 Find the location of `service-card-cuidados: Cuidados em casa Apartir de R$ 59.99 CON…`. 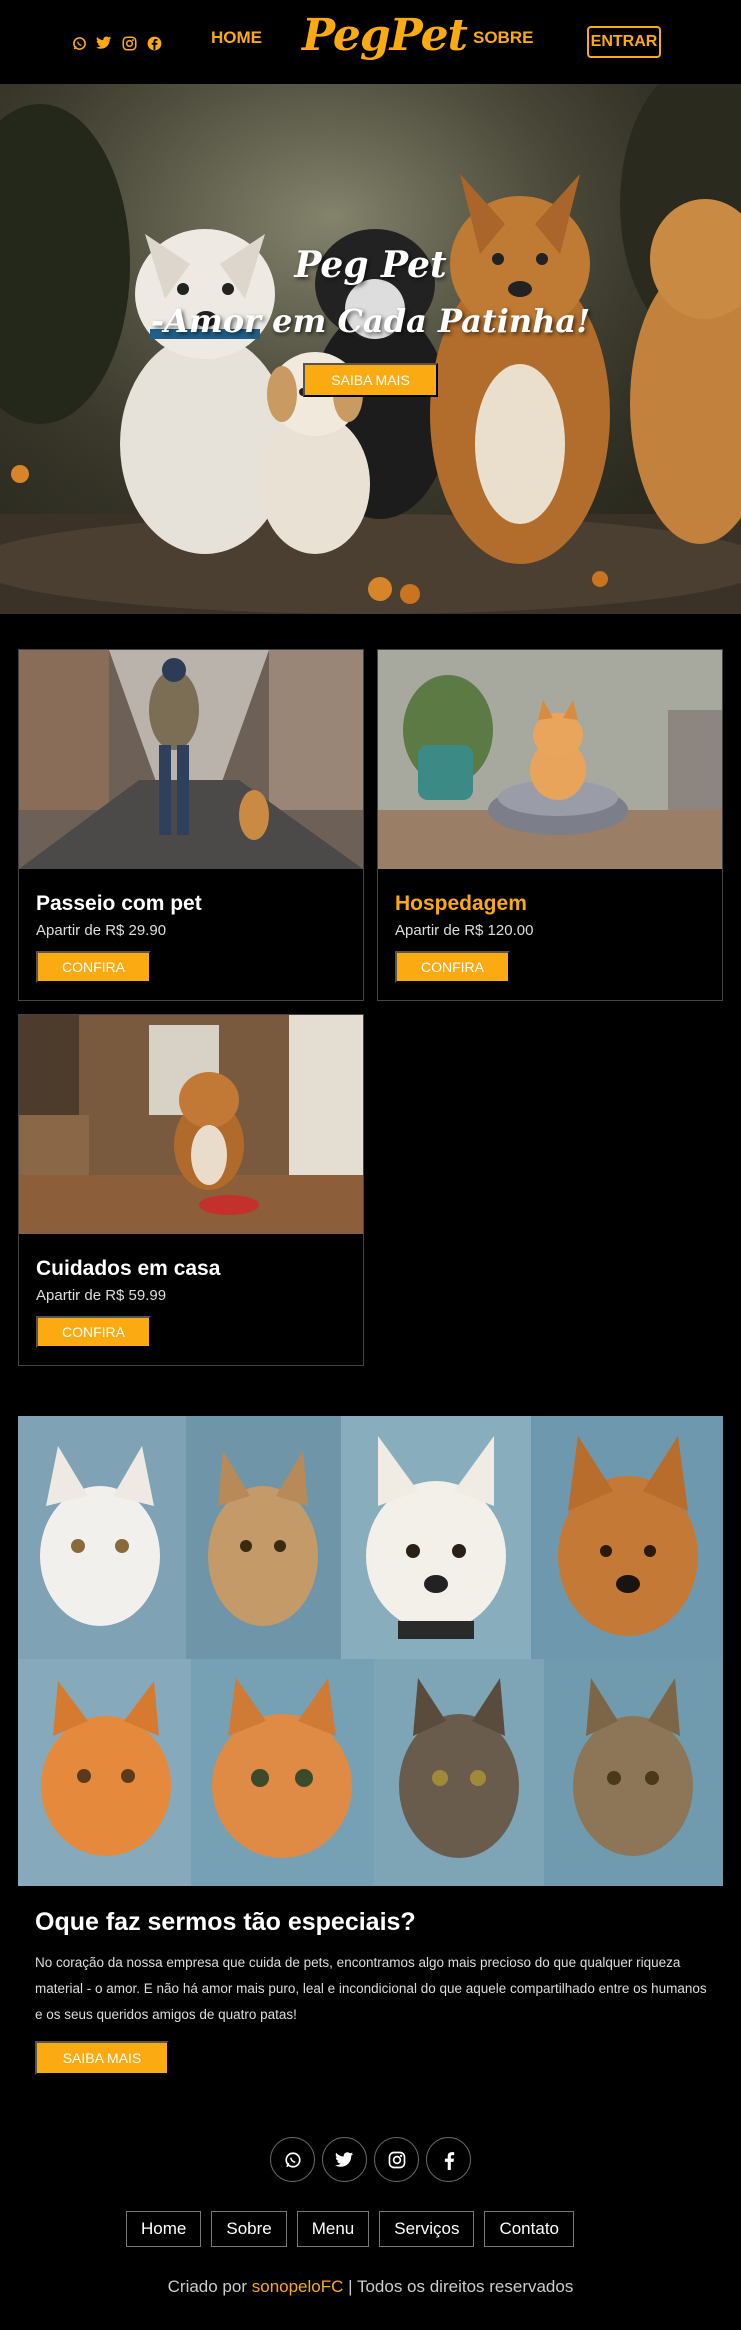

service-card-cuidados: Cuidados em casa Apartir de R$ 59.99 CON… is located at coordinates (191, 1190).